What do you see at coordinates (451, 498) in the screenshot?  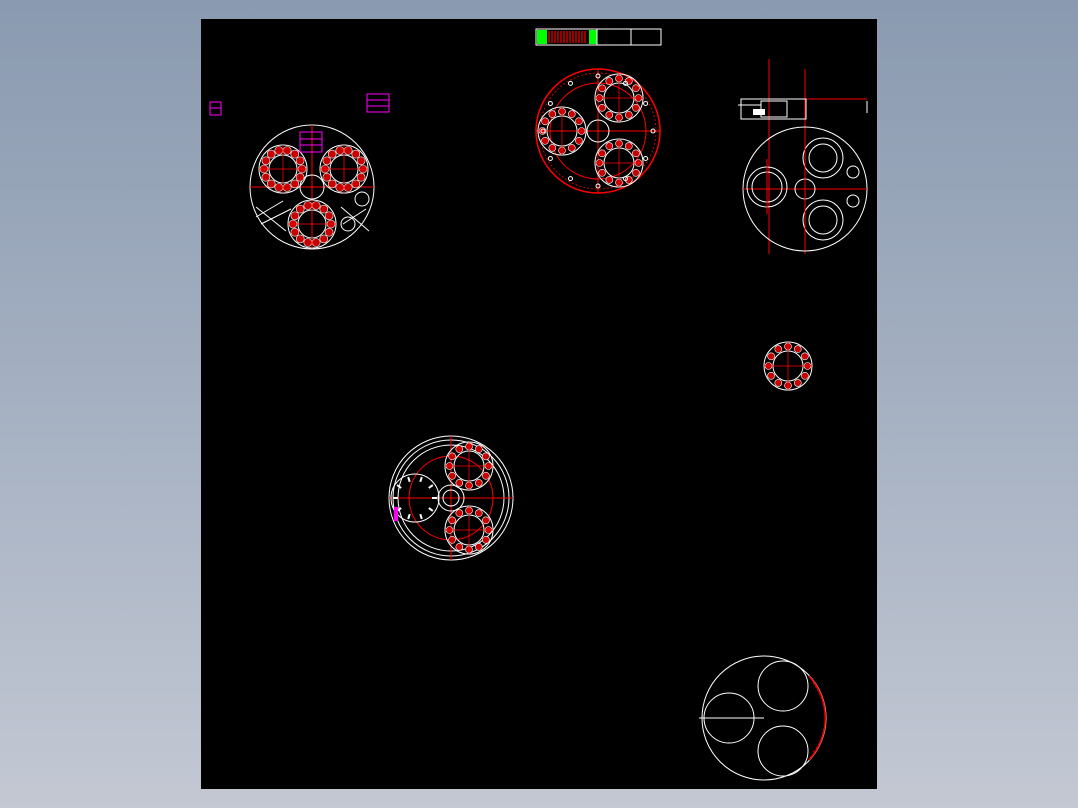 I see `planetary-gear-mesh-view` at bounding box center [451, 498].